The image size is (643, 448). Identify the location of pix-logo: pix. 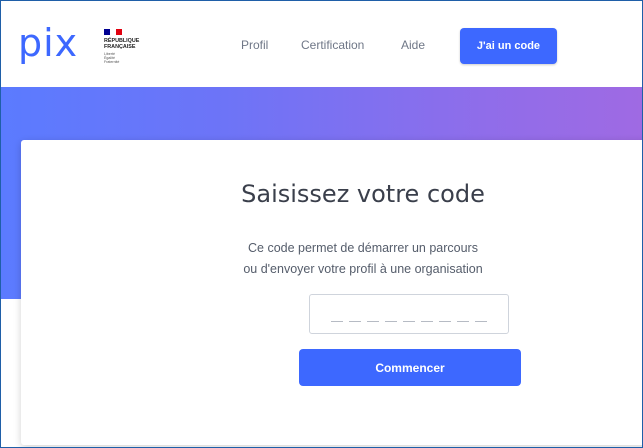
(48, 43).